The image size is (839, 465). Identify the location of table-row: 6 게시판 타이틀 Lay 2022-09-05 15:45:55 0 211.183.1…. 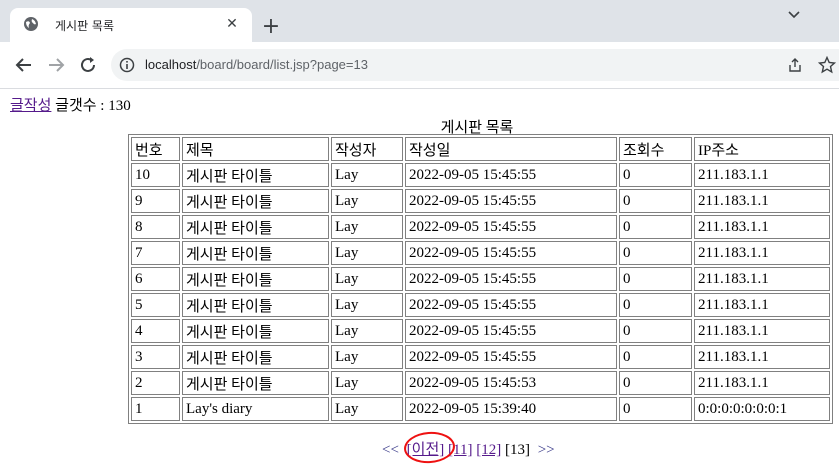
(480, 279).